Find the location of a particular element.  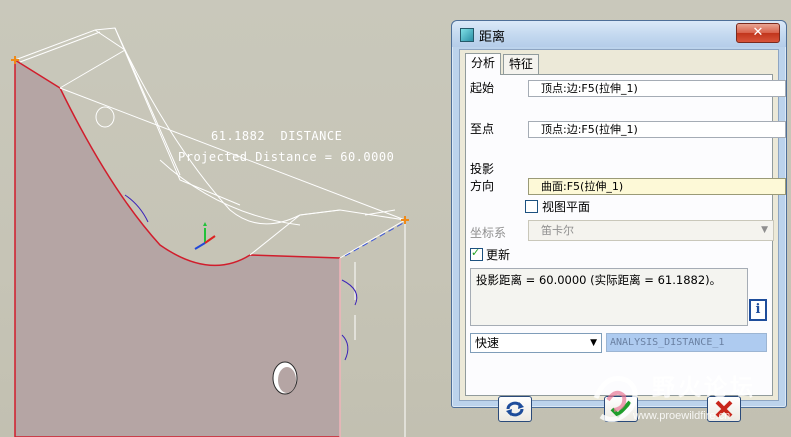

projected-distance-label: Projected Distance = 60.0000 is located at coordinates (286, 157).